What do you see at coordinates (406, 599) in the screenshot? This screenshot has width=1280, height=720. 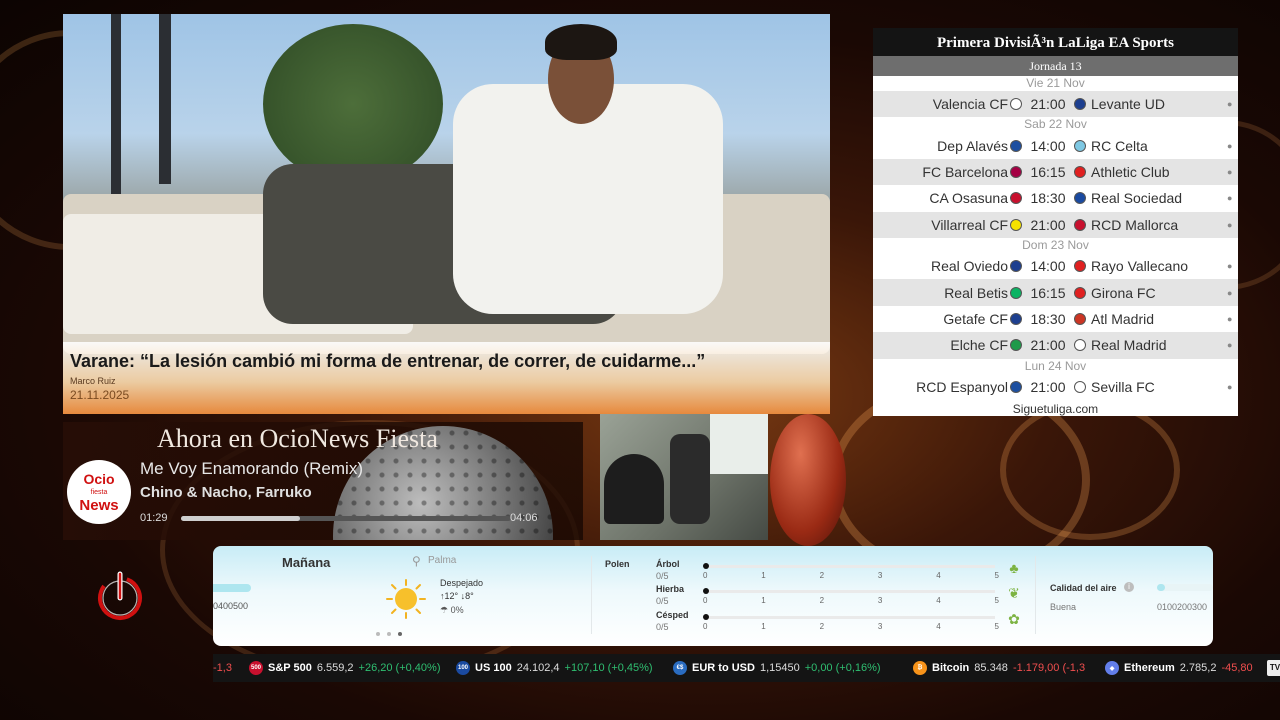 I see `sun-icon` at bounding box center [406, 599].